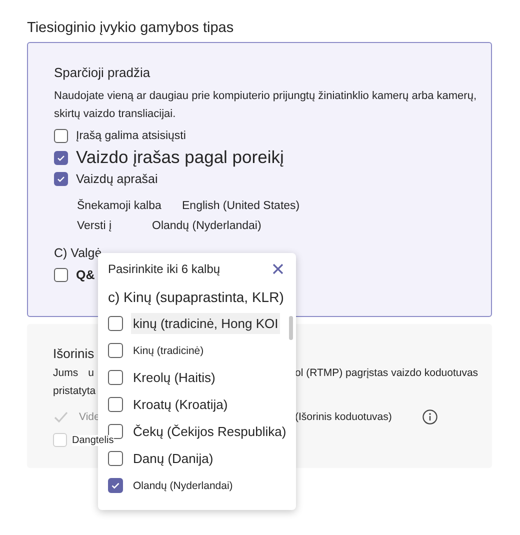  Describe the element at coordinates (207, 226) in the screenshot. I see `setting-value: Olandų (Nyderlandai)` at that location.